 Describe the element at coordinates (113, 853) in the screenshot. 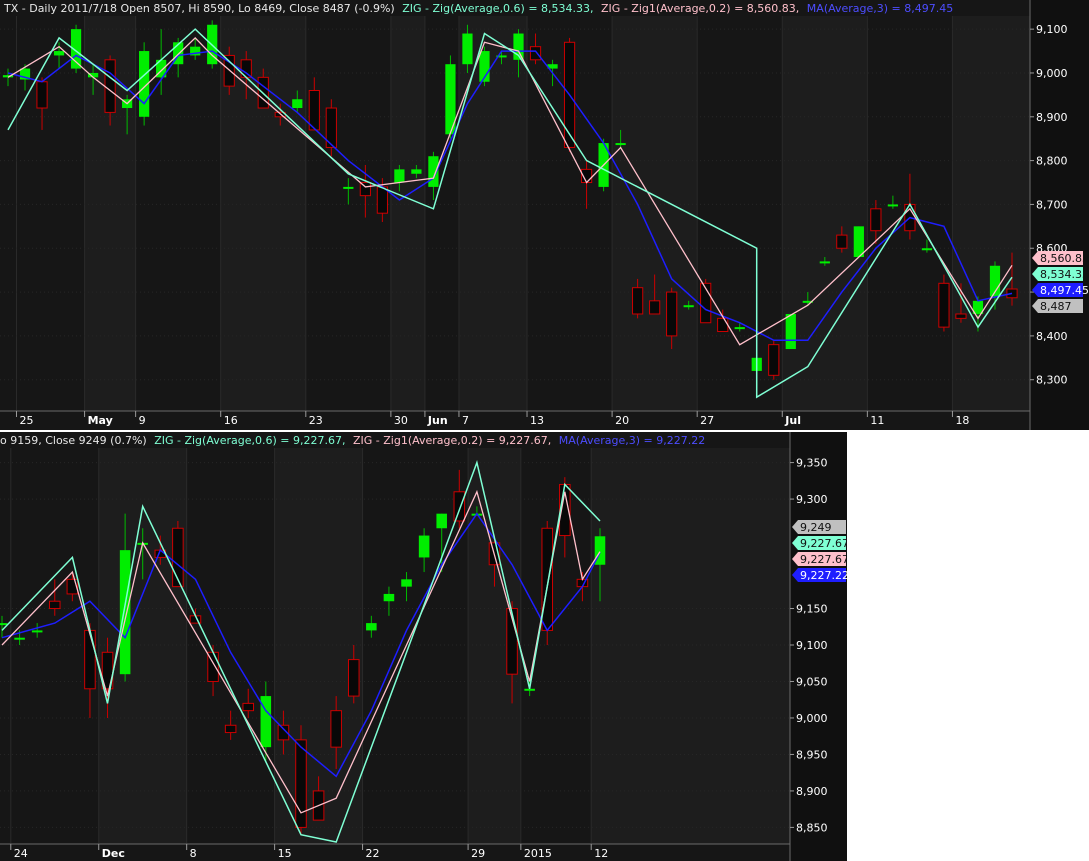

I see `x-tick-label: Dec` at that location.